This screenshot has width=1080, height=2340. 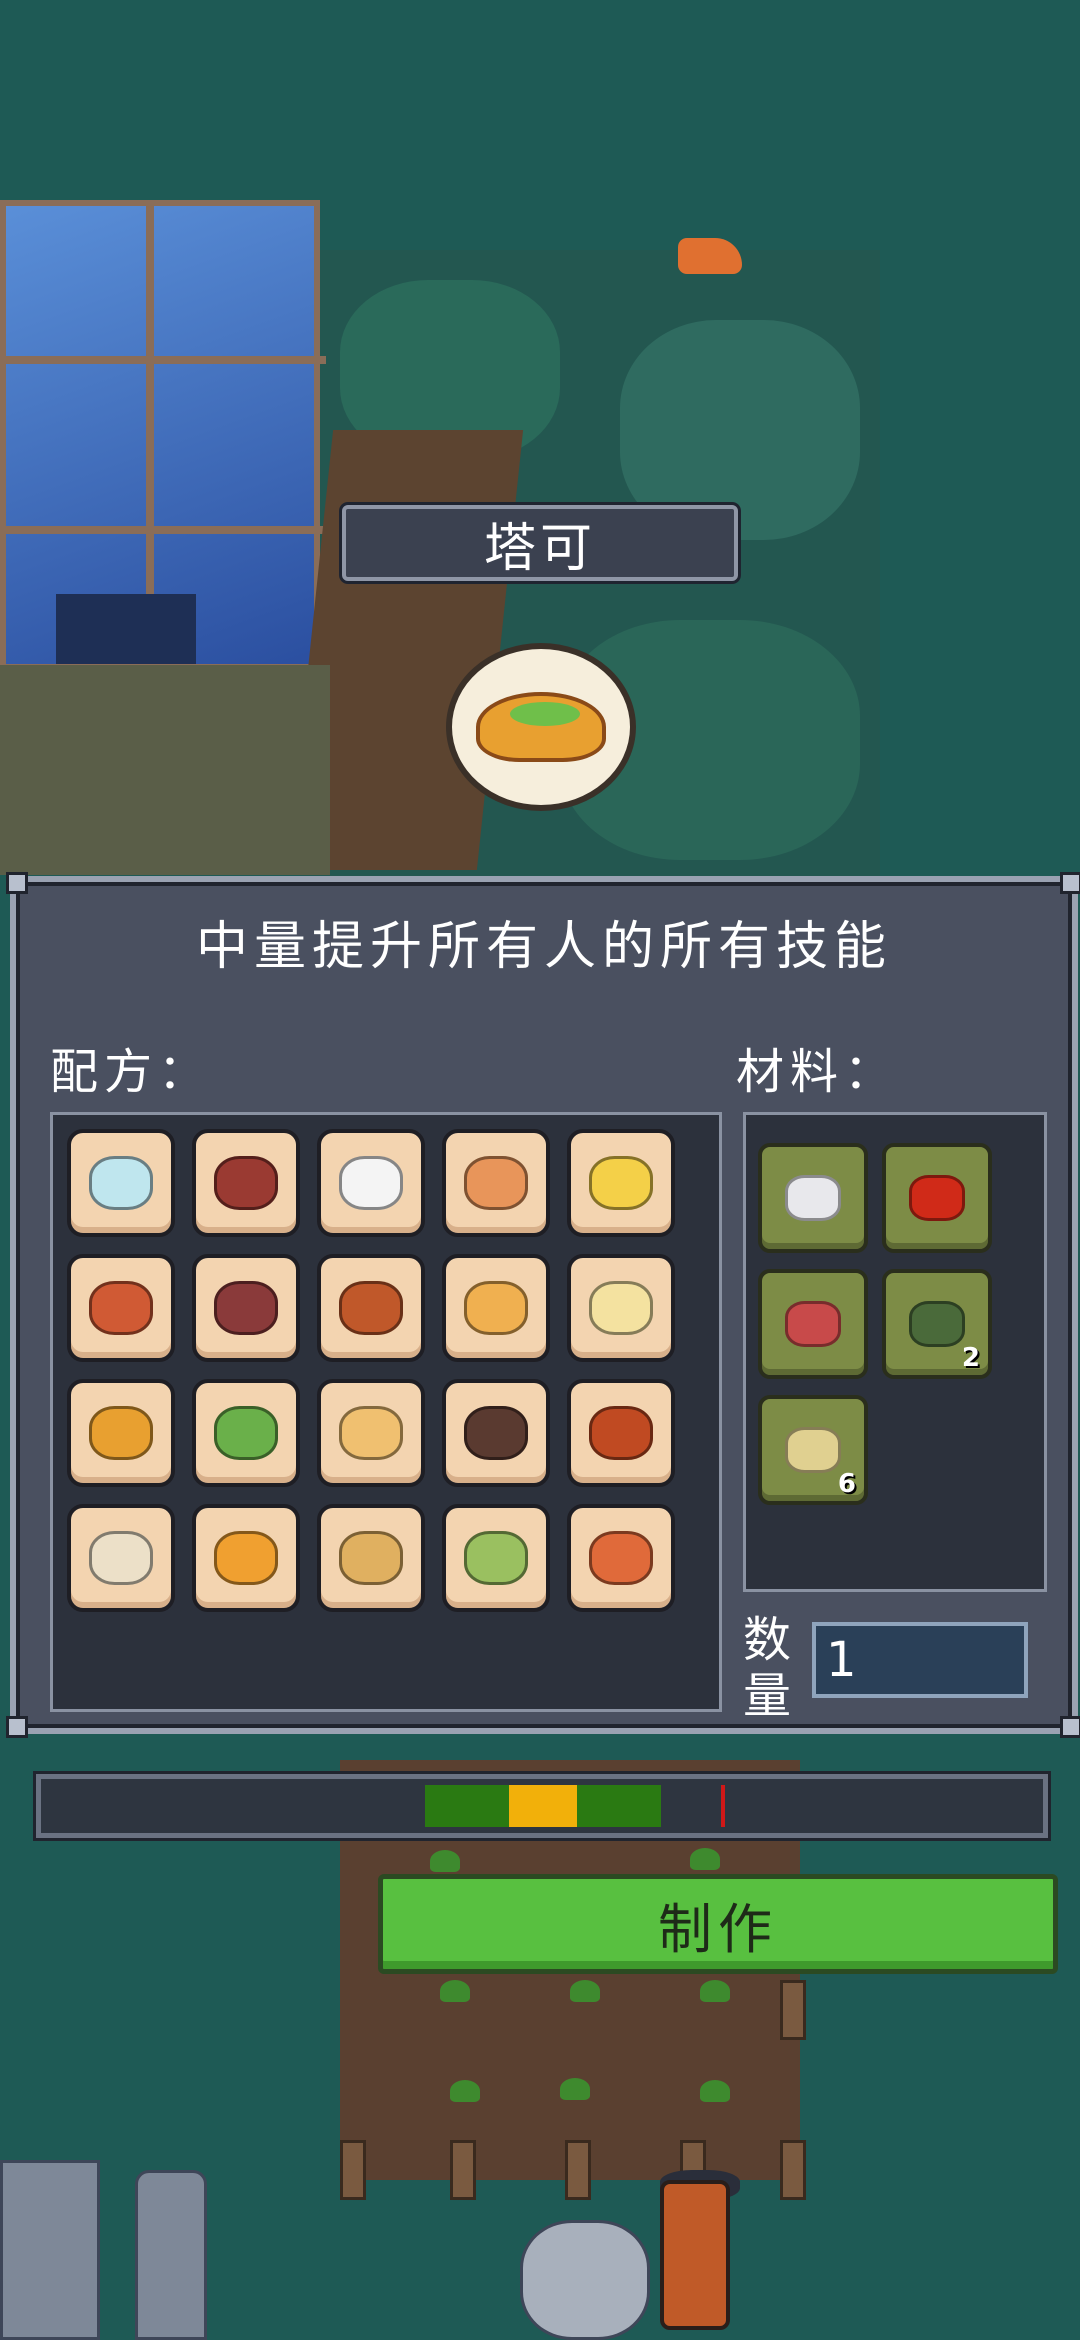 I want to click on chocolate-cake-icon, so click(x=496, y=1433).